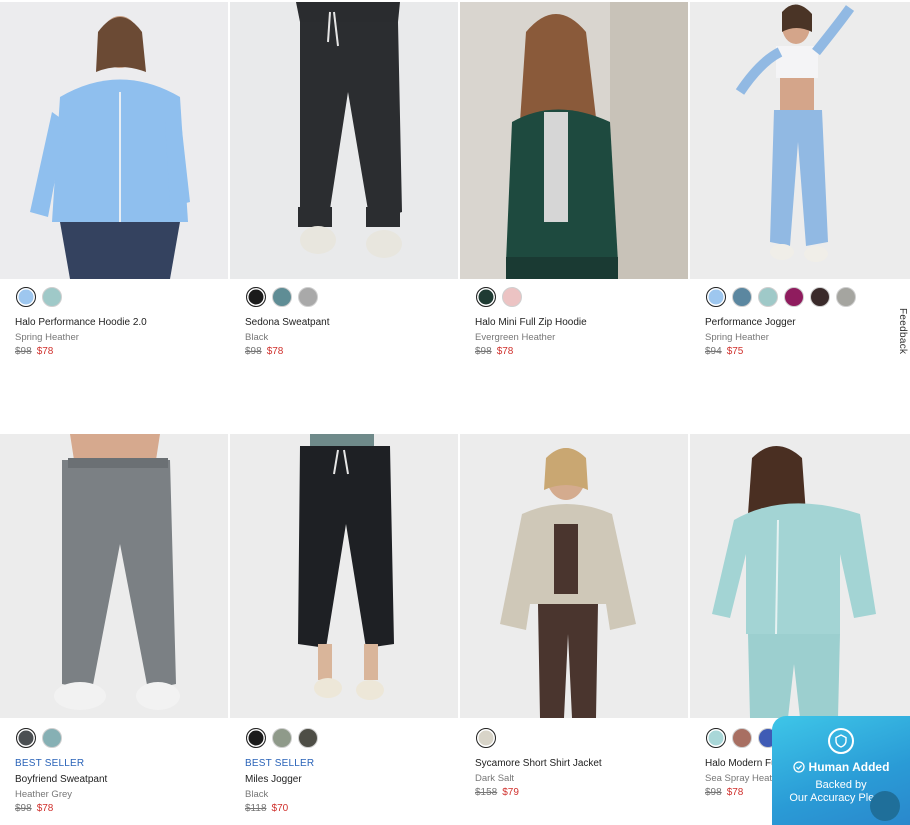  Describe the element at coordinates (44, 794) in the screenshot. I see `product-color: Heather Grey` at that location.